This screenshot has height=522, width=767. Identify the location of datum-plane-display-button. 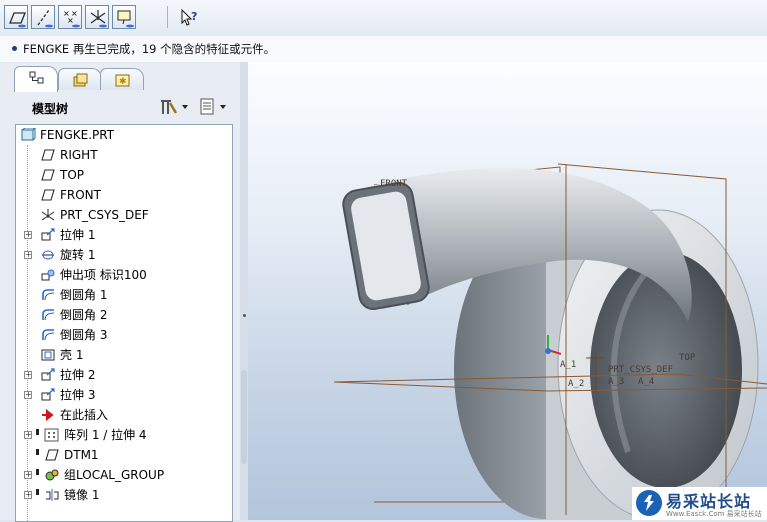
(16, 17).